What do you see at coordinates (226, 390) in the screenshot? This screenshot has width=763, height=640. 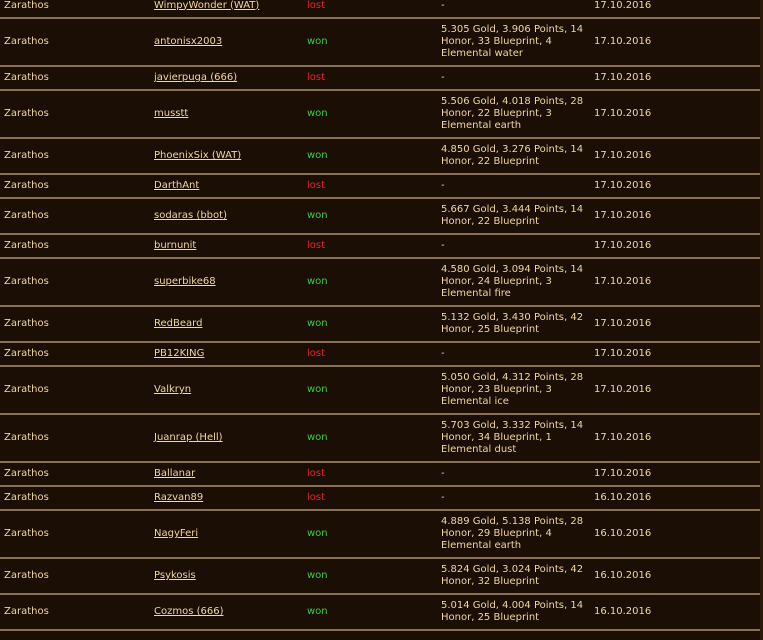 I see `opponent-cell: Valkryn` at bounding box center [226, 390].